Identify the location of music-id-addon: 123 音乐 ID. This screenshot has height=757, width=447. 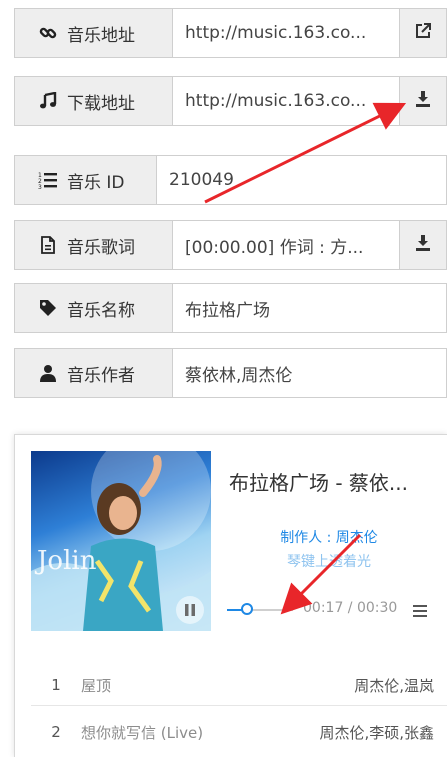
(86, 180).